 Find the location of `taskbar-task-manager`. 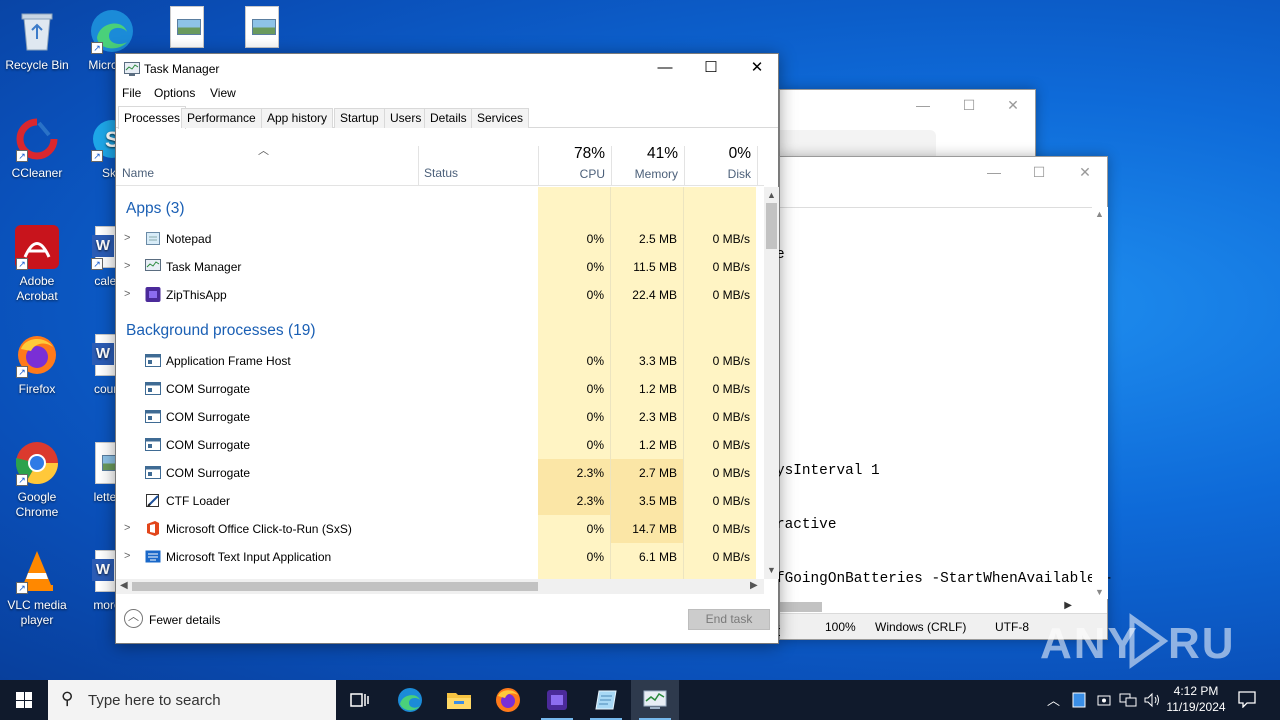

taskbar-task-manager is located at coordinates (655, 700).